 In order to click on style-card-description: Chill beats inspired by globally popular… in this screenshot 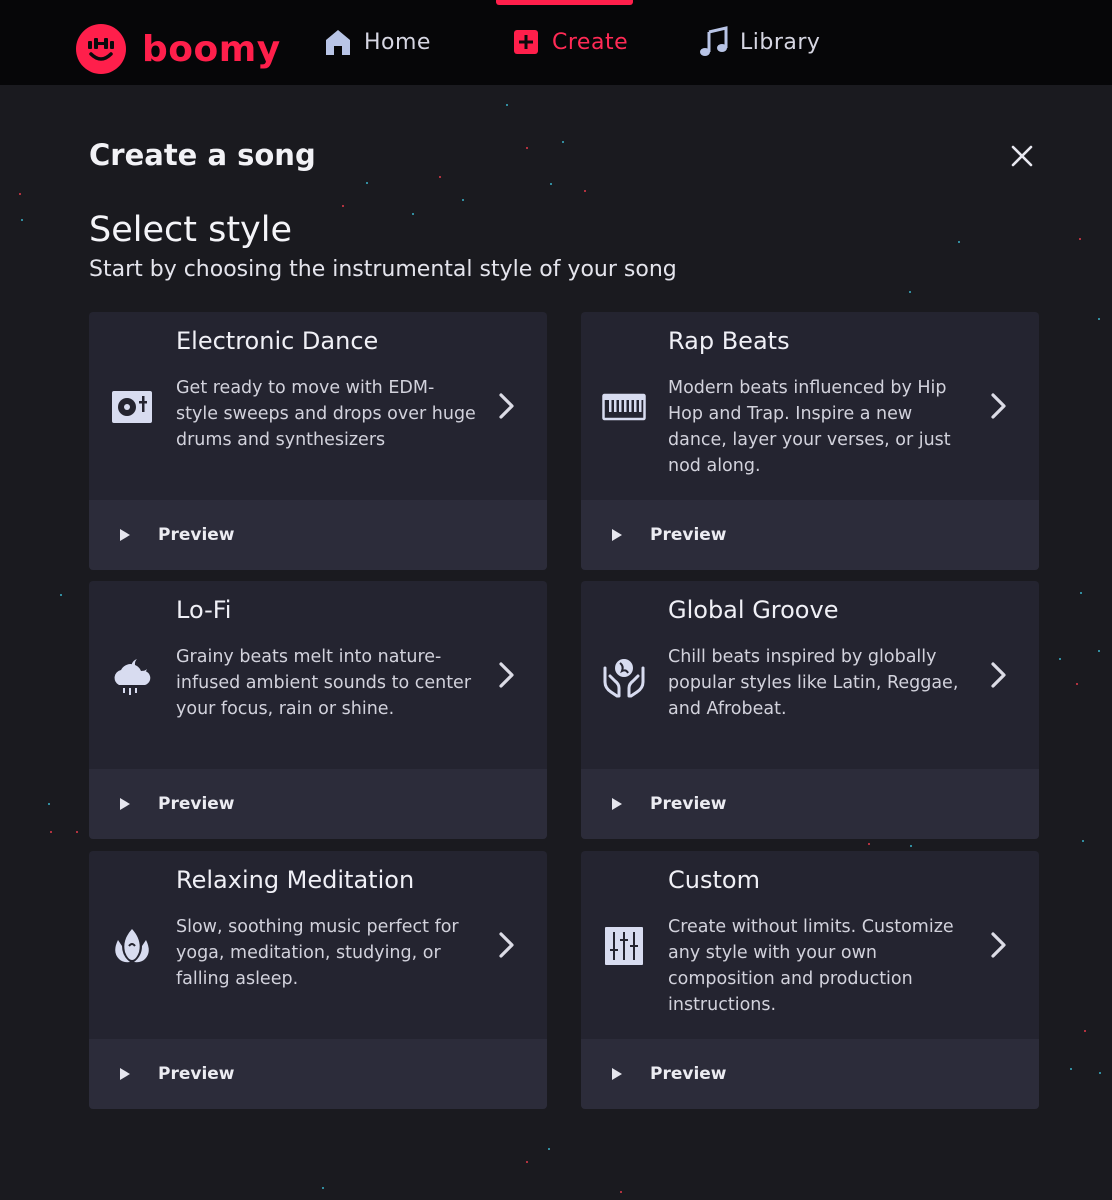, I will do `click(813, 683)`.